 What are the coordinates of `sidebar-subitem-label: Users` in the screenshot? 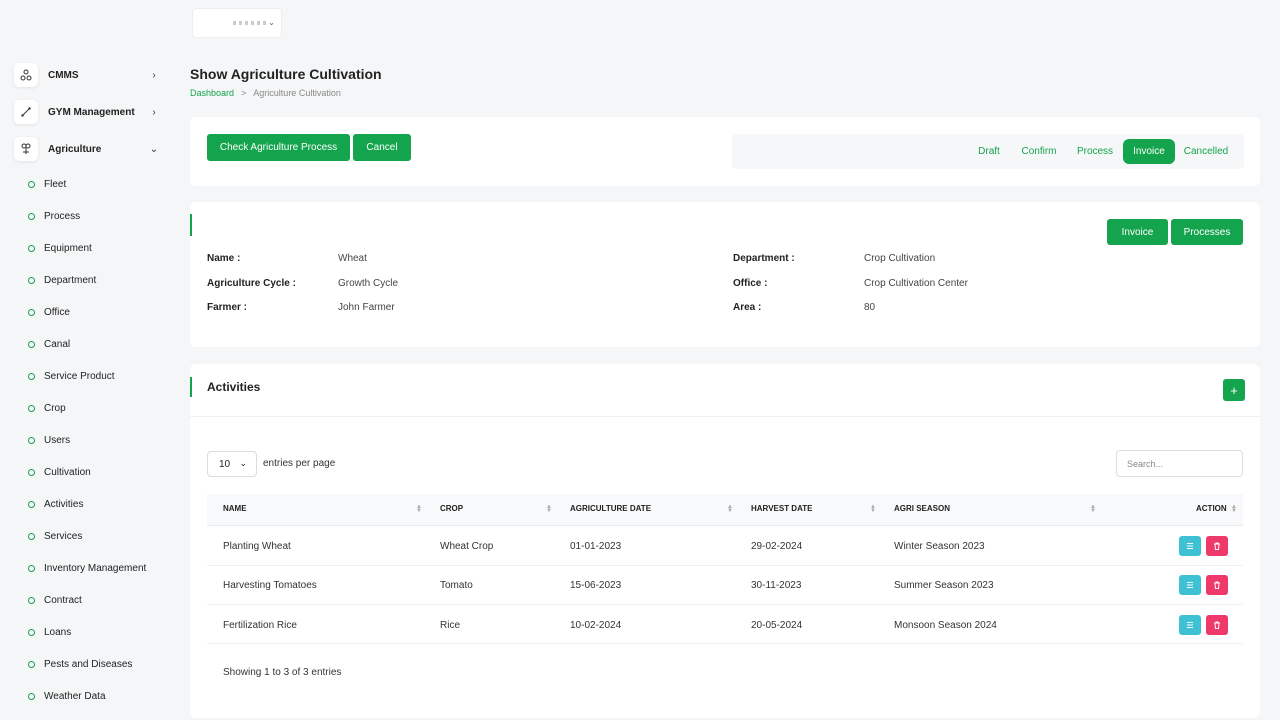 It's located at (57, 440).